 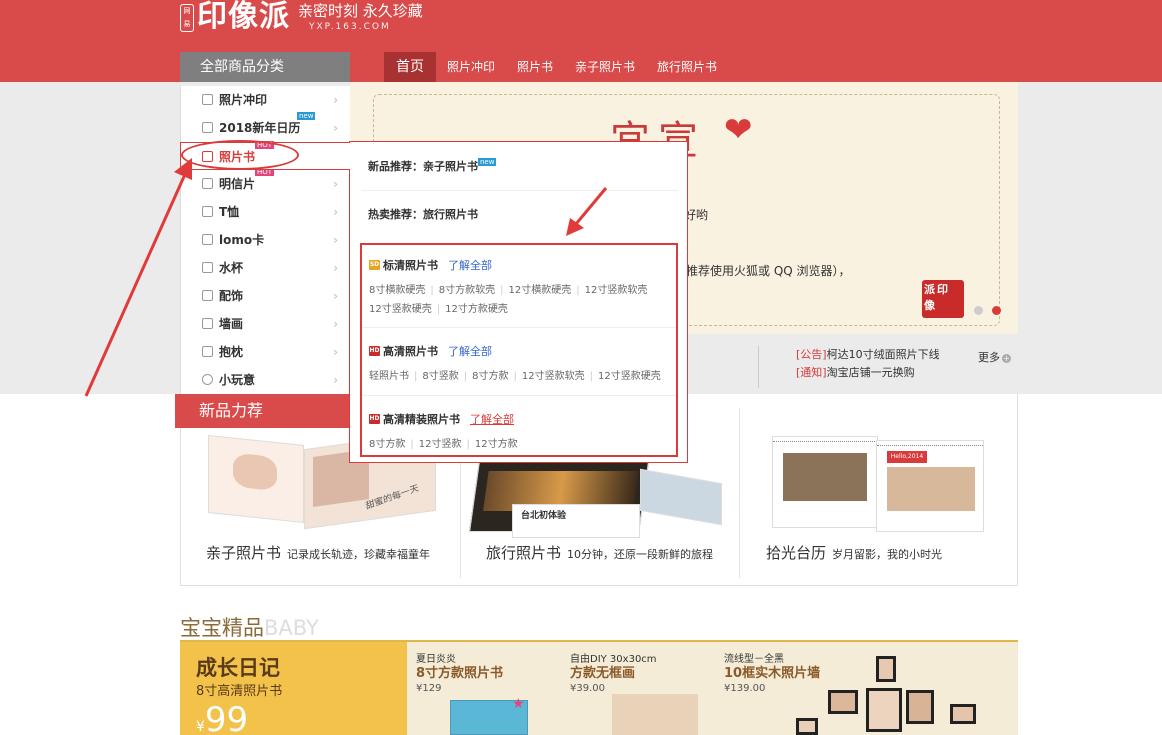 I want to click on sidebar-item-calendar: 2018新年日历 new ›, so click(x=265, y=127).